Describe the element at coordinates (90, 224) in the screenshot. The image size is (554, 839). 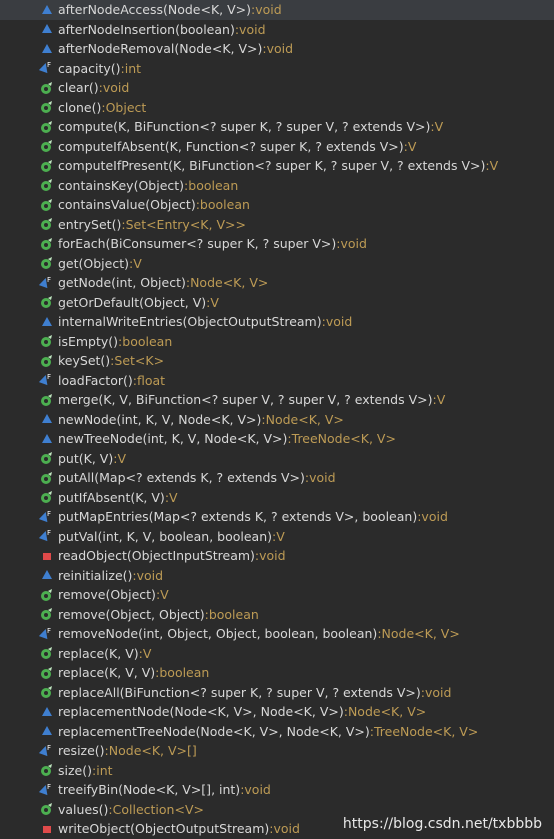
I see `method-signature: entrySet()` at that location.